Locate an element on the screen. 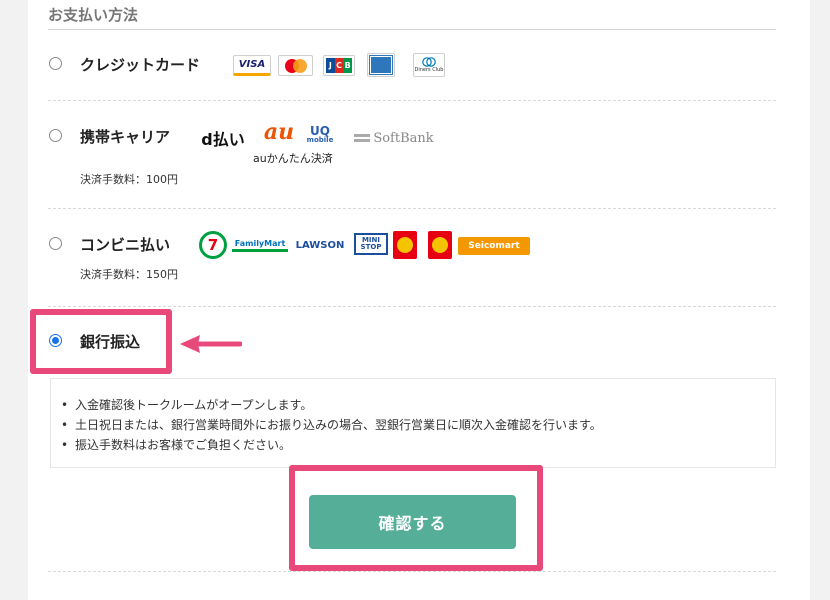  confirm-button: 確認する is located at coordinates (412, 522).